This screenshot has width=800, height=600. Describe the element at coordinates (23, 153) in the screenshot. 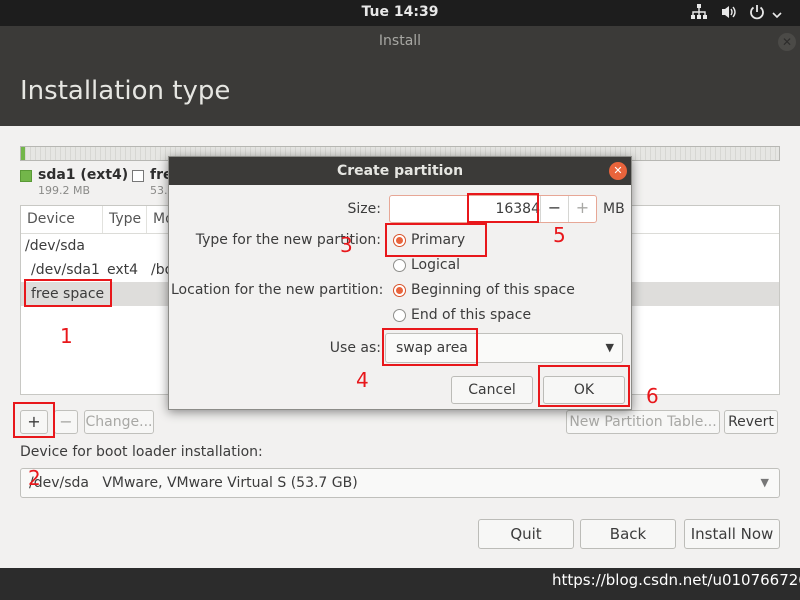

I see `disk-segment-sda1` at that location.